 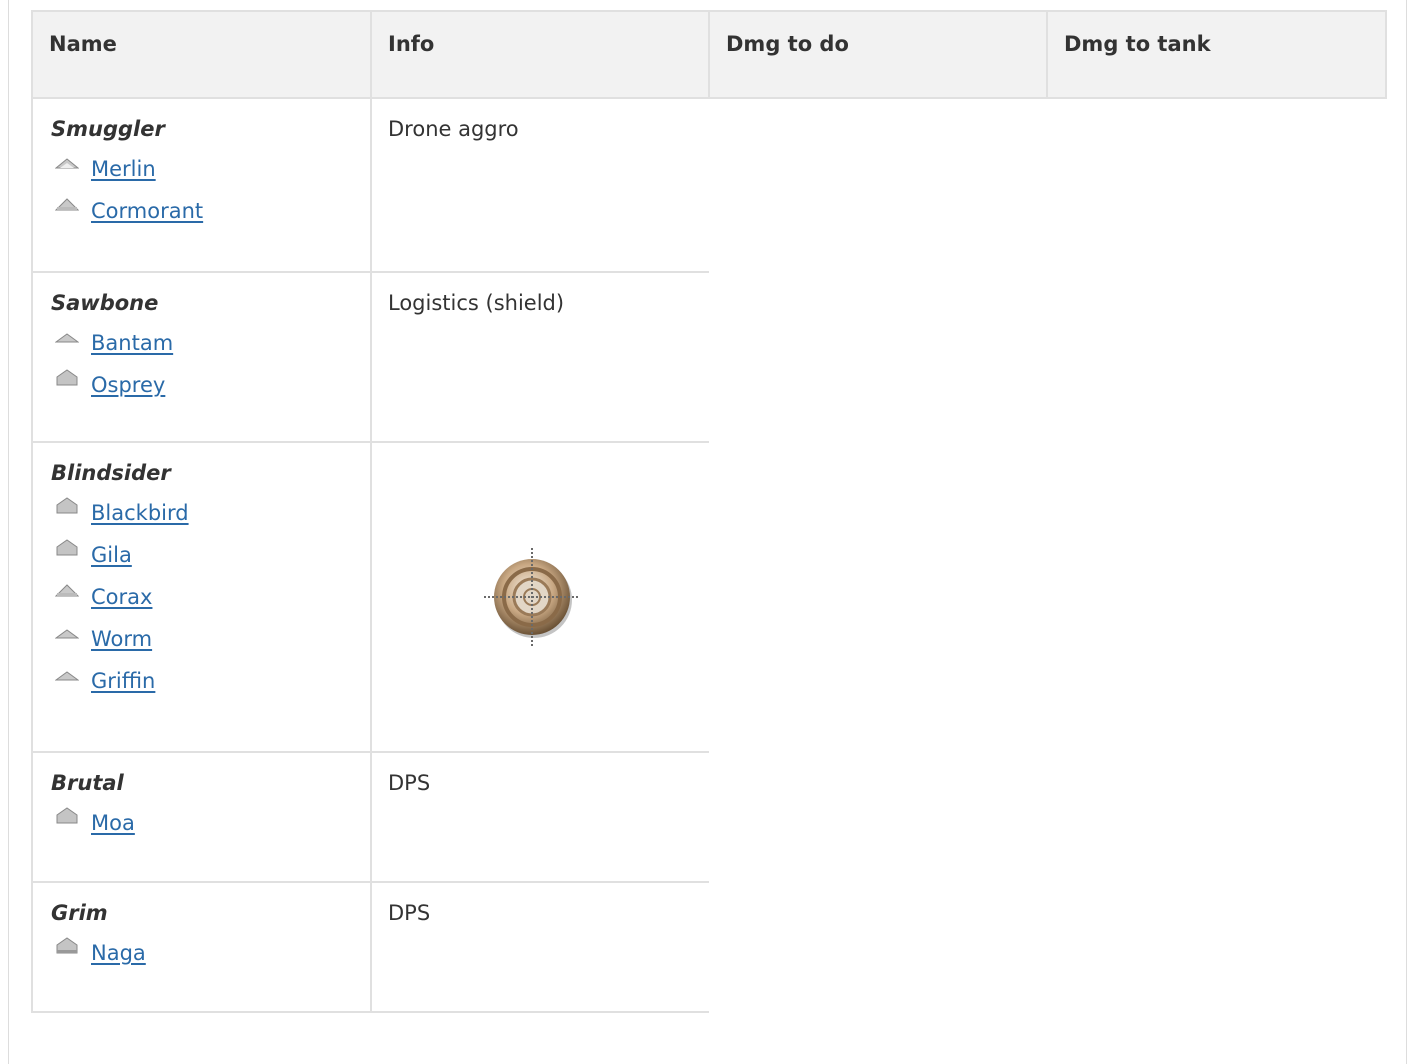 What do you see at coordinates (202, 343) in the screenshot?
I see `ship-entry: Bantam` at bounding box center [202, 343].